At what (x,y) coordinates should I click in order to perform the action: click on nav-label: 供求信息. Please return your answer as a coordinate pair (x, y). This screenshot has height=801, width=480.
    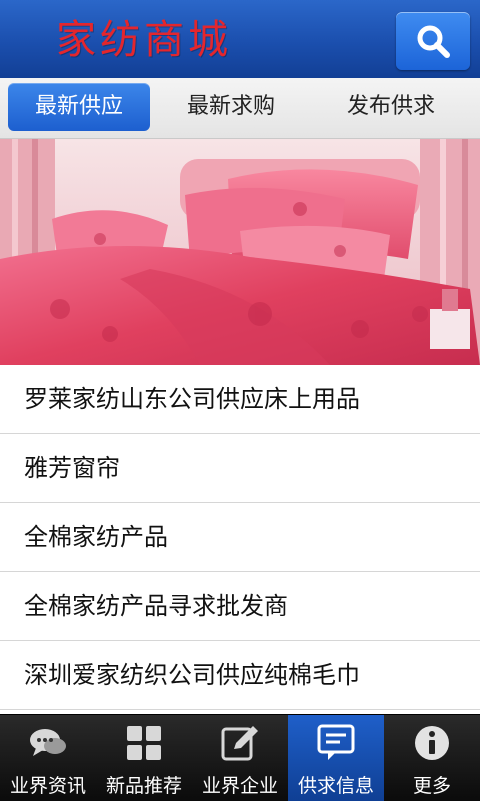
    Looking at the image, I should click on (335, 786).